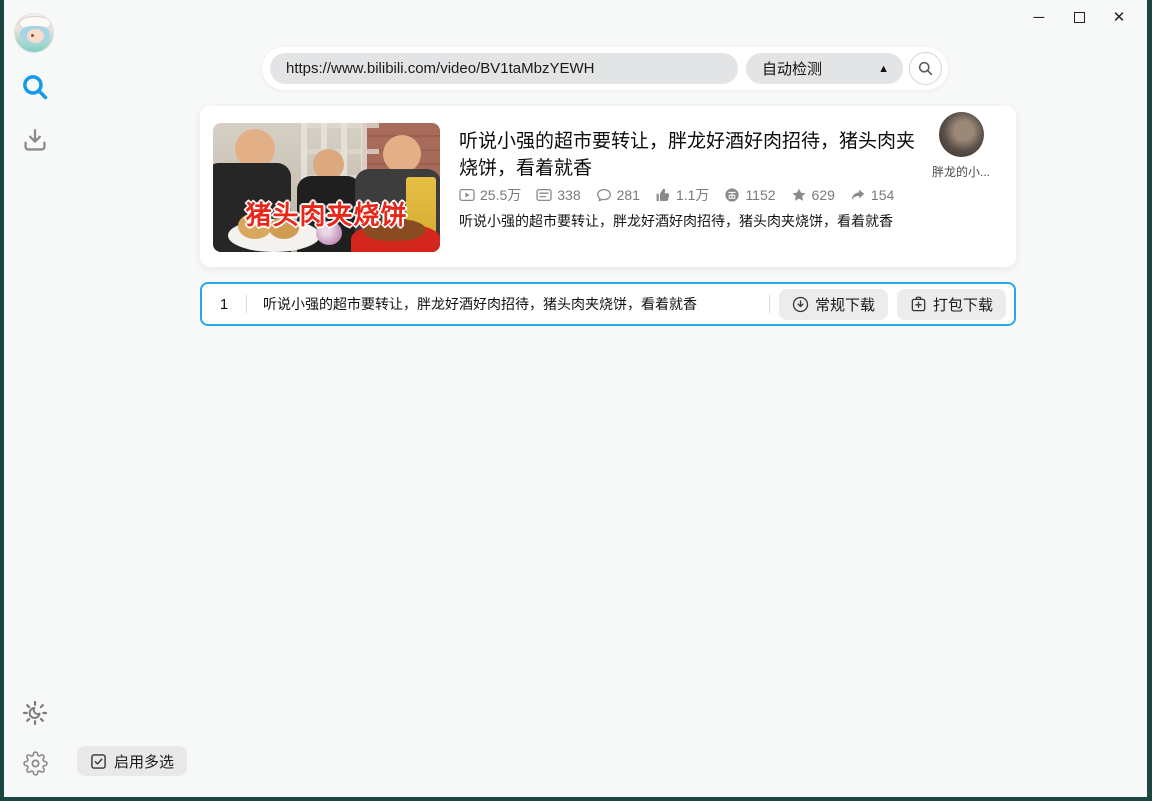 The image size is (1152, 801). Describe the element at coordinates (792, 69) in the screenshot. I see `site-mode-value: 自动检测` at that location.